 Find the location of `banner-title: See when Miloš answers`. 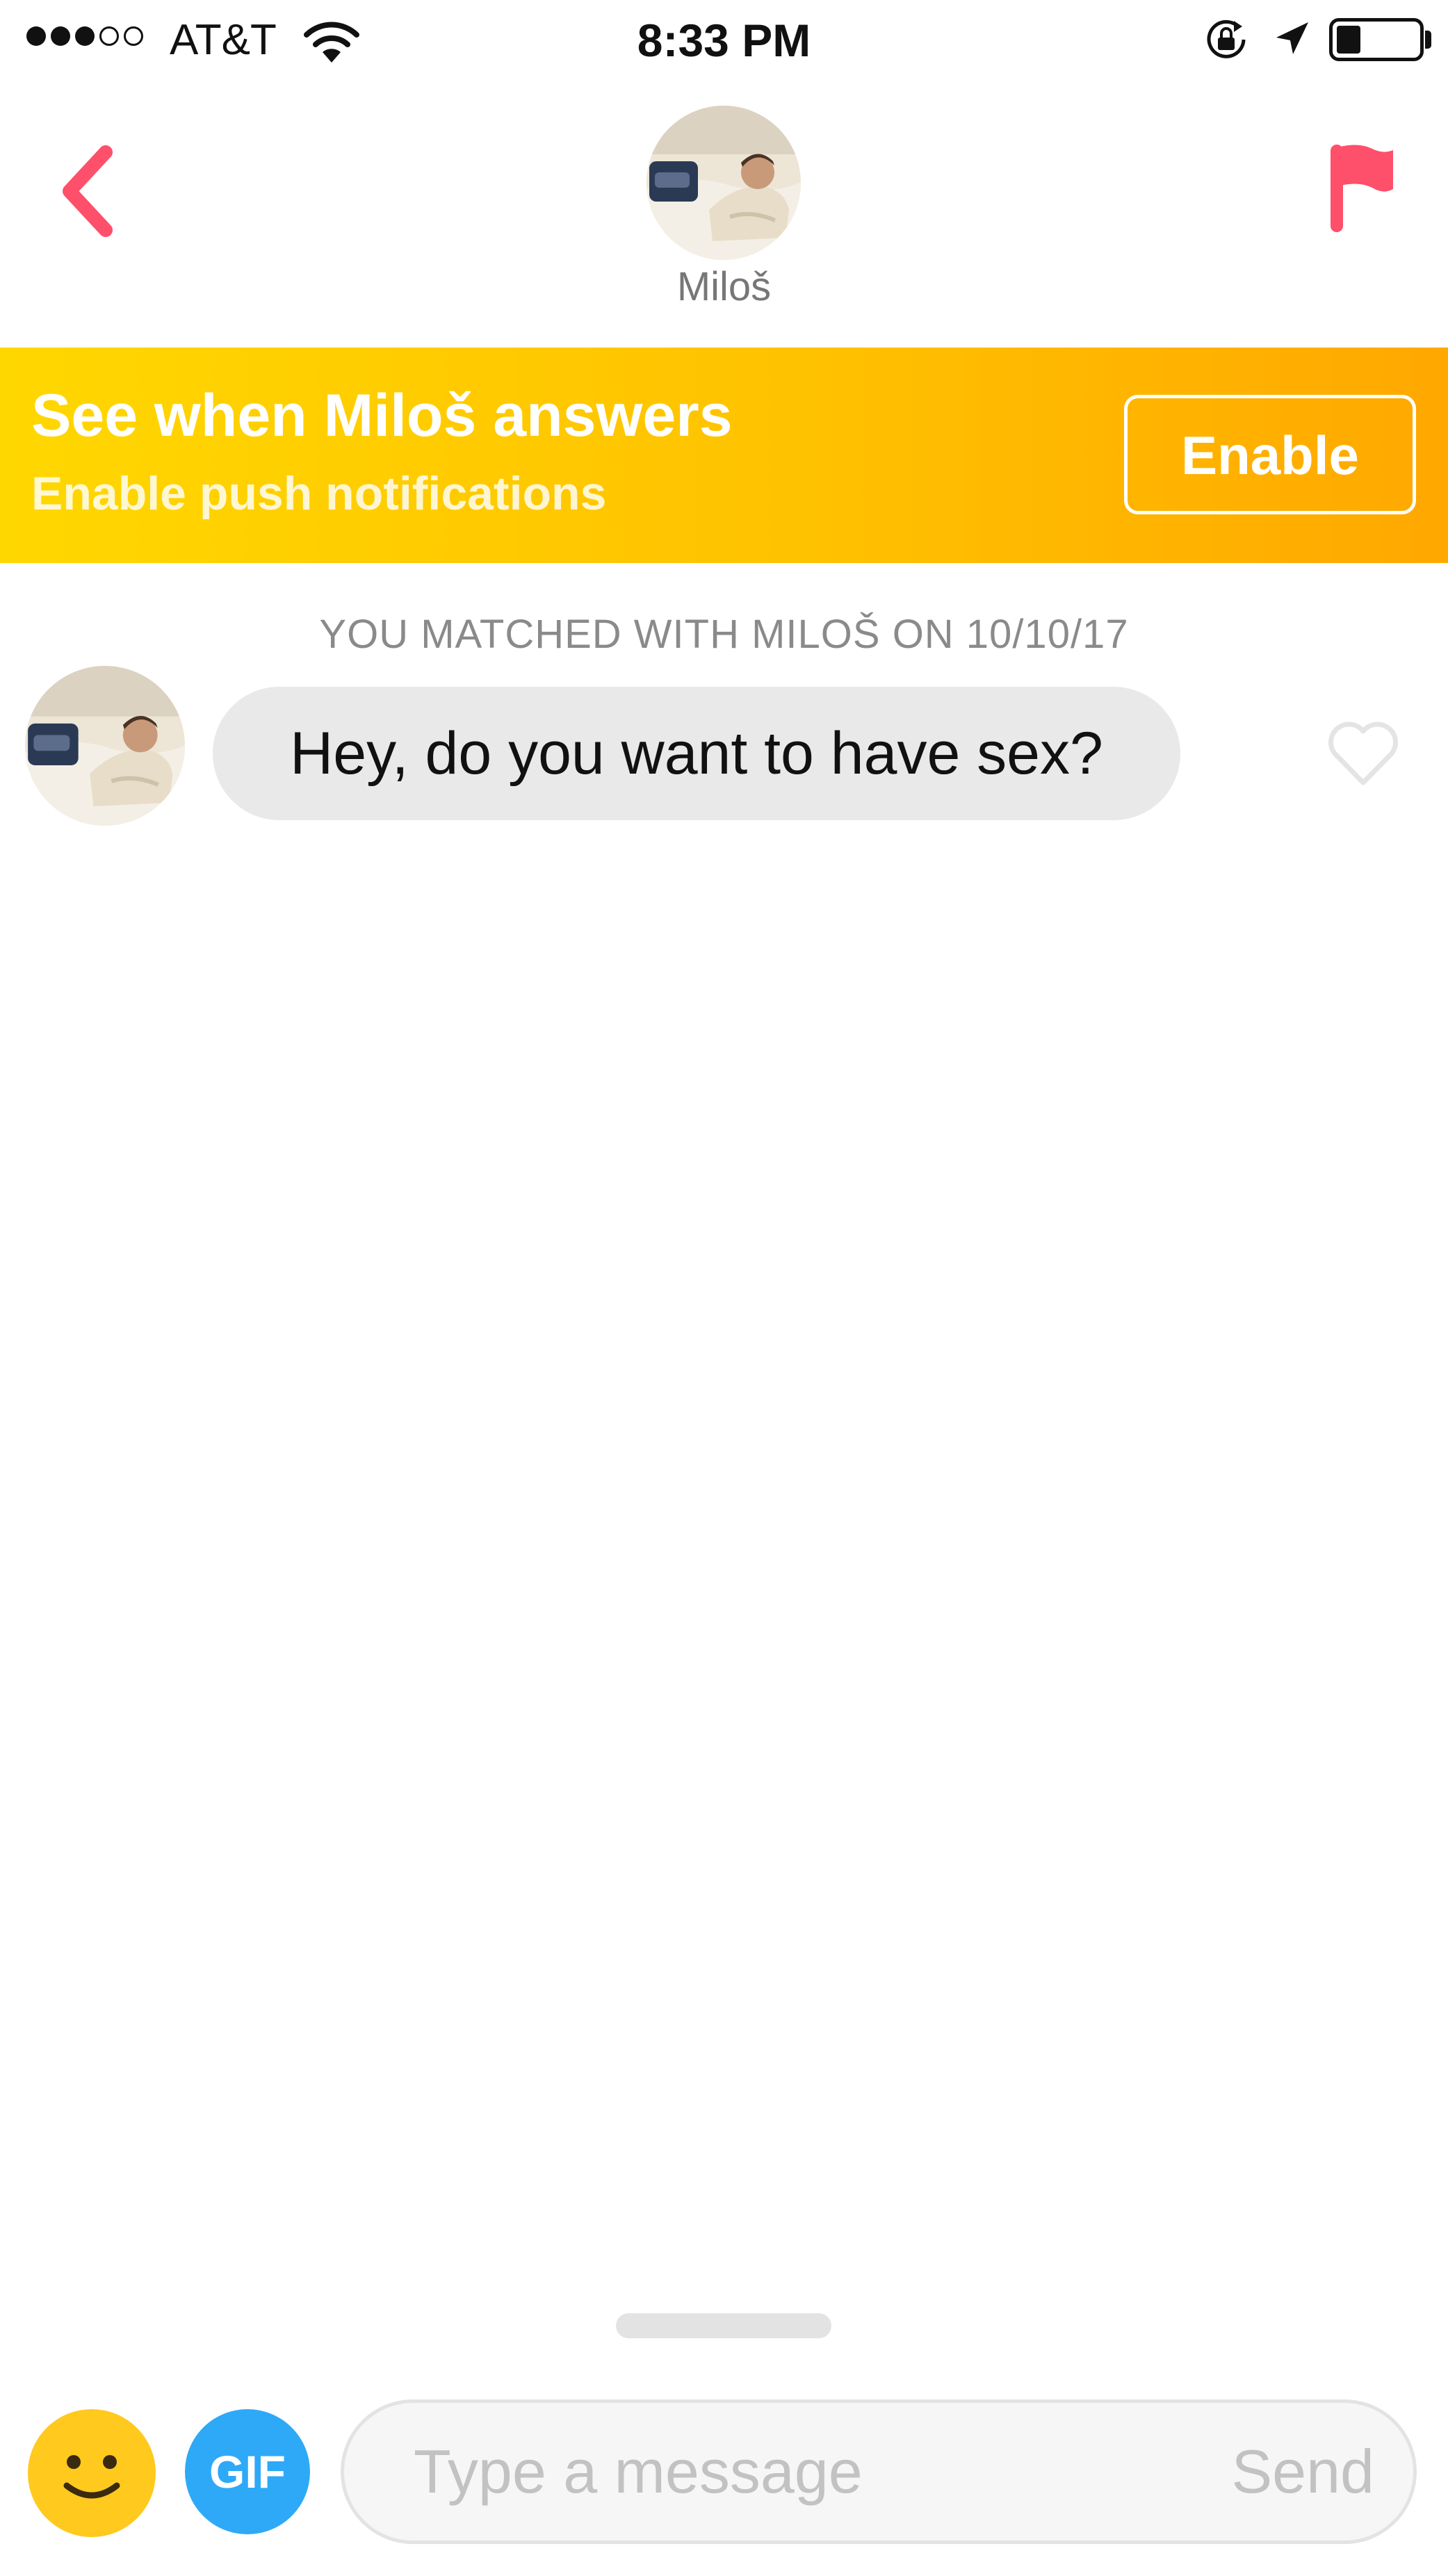

banner-title: See when Miloš answers is located at coordinates (382, 415).